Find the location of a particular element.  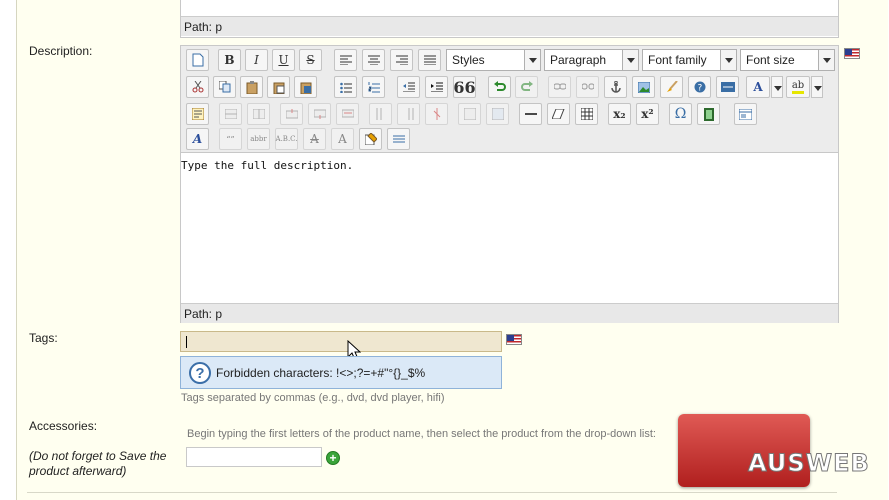

paste-word-icon is located at coordinates (305, 87).